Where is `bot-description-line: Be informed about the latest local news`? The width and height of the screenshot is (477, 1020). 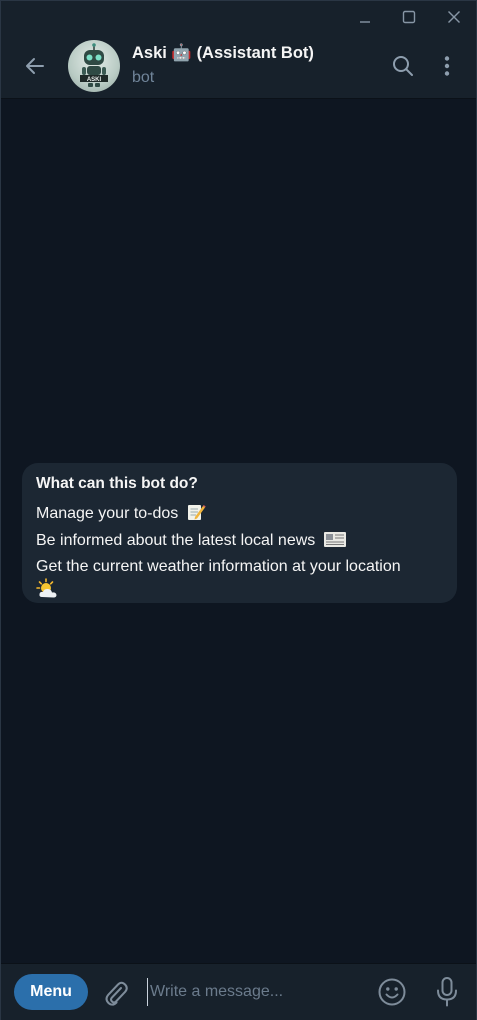 bot-description-line: Be informed about the latest local news is located at coordinates (239, 542).